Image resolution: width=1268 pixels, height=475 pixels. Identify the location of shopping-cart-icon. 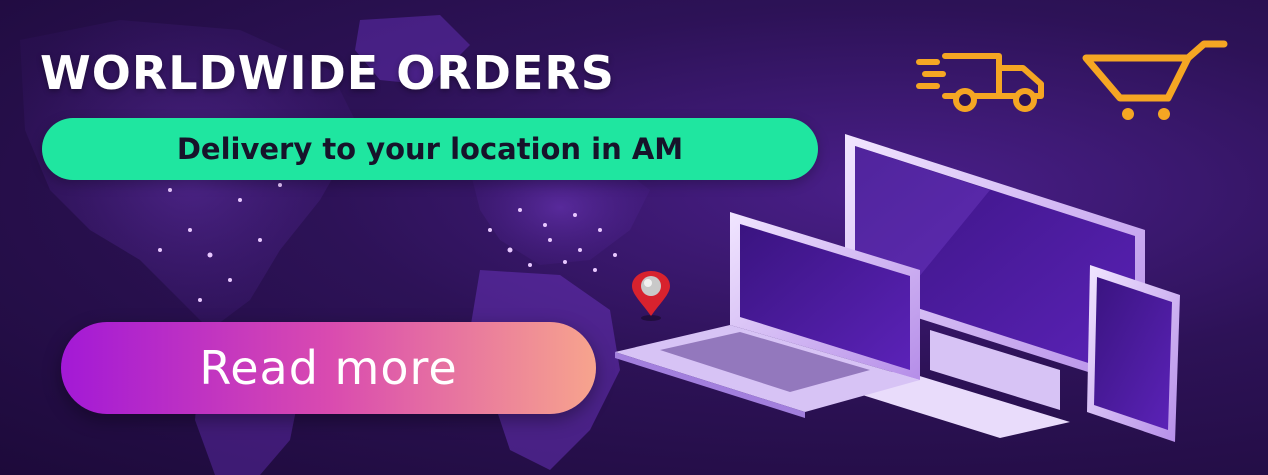
(1155, 80).